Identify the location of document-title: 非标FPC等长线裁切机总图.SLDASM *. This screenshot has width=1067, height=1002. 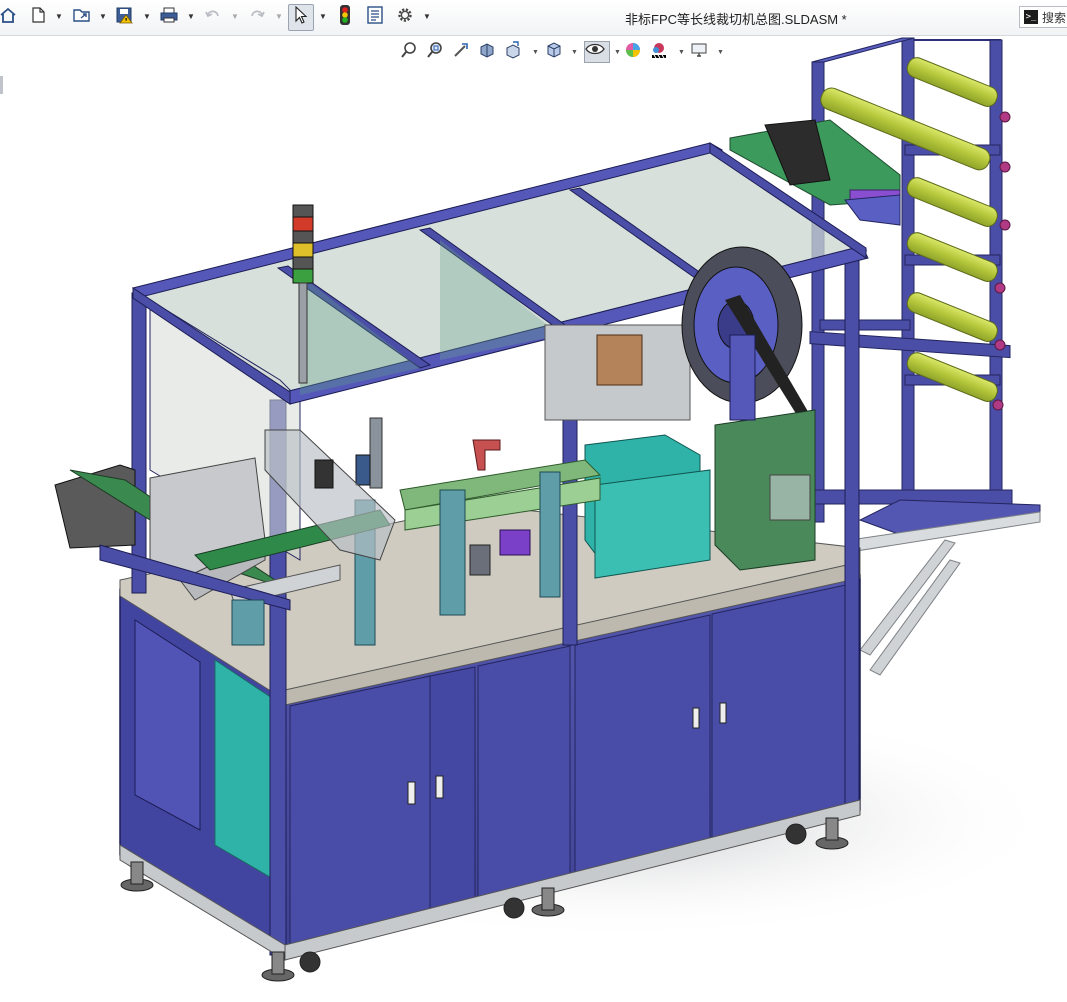
(736, 19).